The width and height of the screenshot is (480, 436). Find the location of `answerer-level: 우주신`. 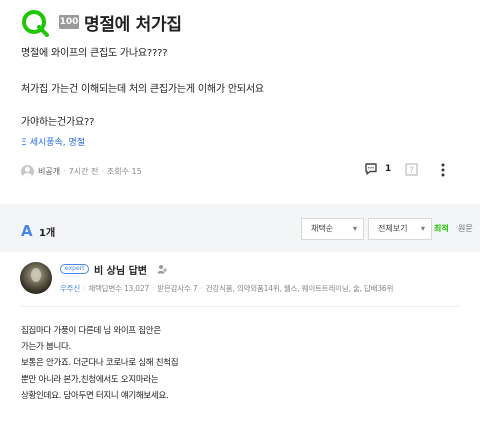

answerer-level: 우주신 is located at coordinates (70, 288).